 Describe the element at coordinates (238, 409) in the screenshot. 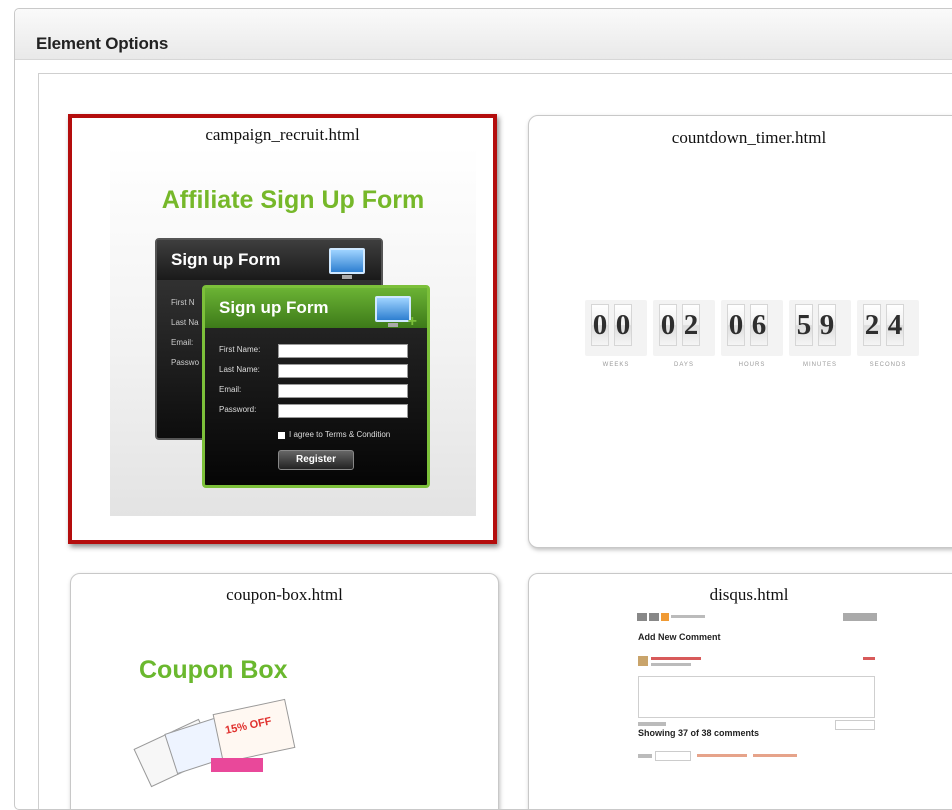

I see `form-label-password: Password:` at that location.